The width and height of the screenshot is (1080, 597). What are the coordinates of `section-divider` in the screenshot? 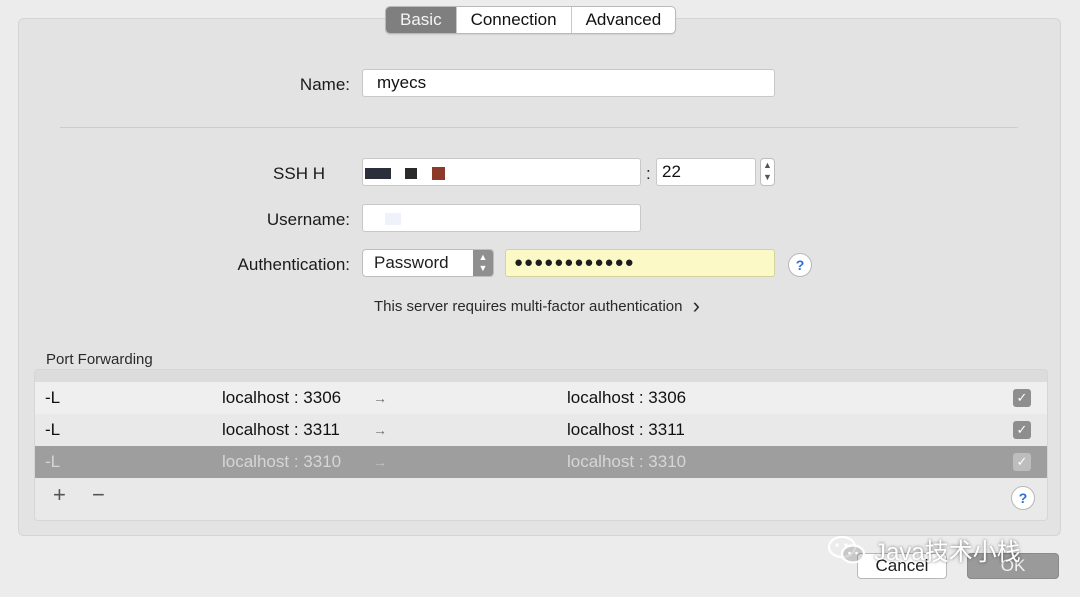 It's located at (539, 127).